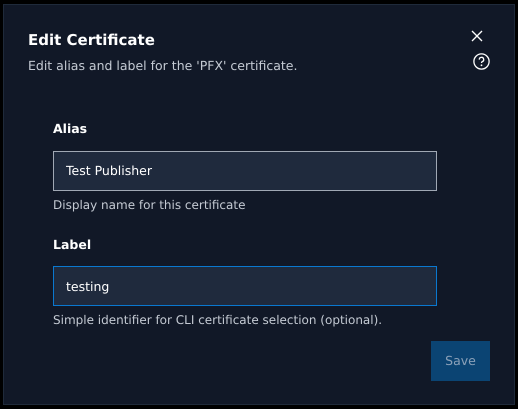  I want to click on close-button, so click(477, 36).